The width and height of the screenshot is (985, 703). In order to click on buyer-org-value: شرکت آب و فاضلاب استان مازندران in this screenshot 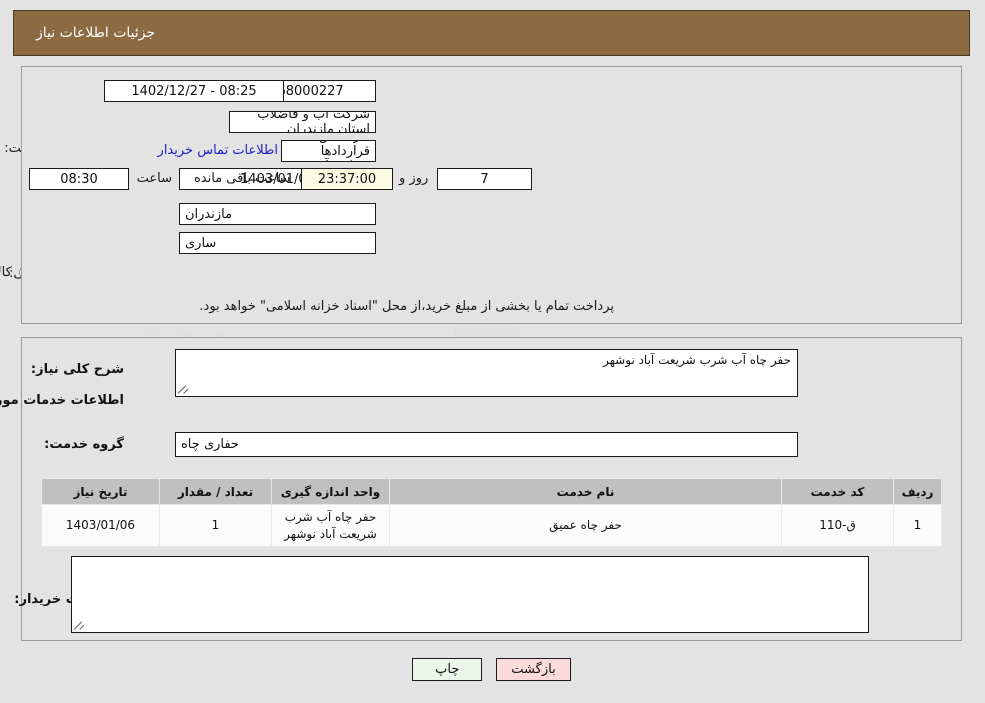, I will do `click(303, 122)`.